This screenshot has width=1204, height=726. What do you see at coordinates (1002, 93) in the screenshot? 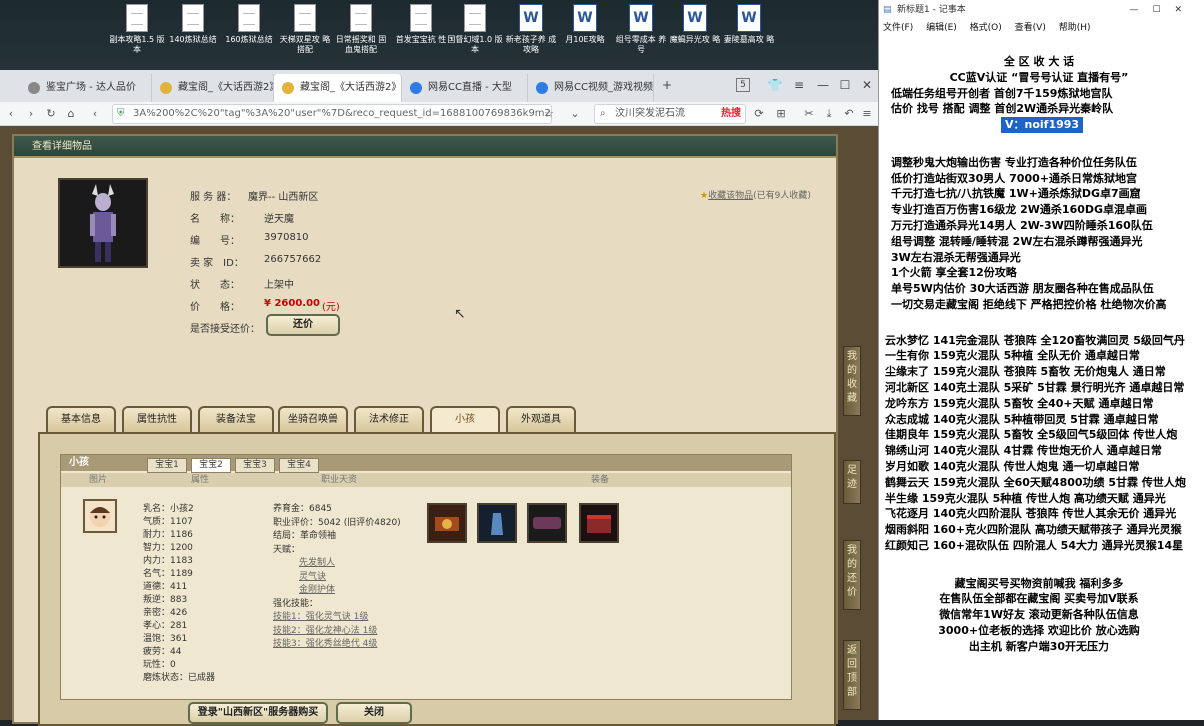
I see `notepad-line: 低端任务组号开创者 首创7千159炼狱地宫队` at bounding box center [1002, 93].